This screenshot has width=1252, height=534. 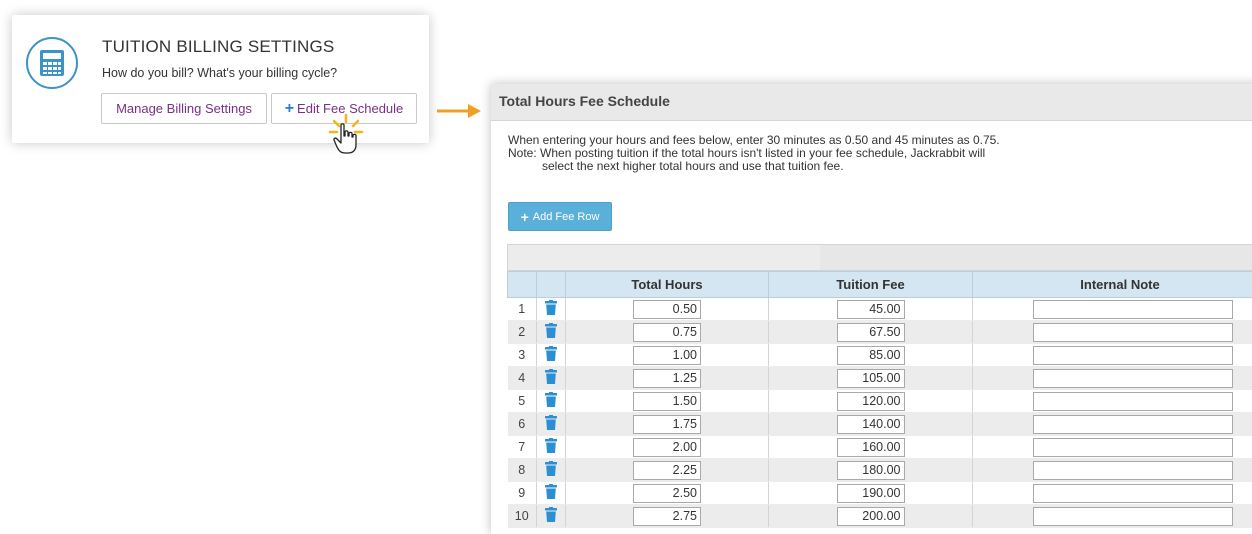 What do you see at coordinates (522, 378) in the screenshot?
I see `row-number: 4` at bounding box center [522, 378].